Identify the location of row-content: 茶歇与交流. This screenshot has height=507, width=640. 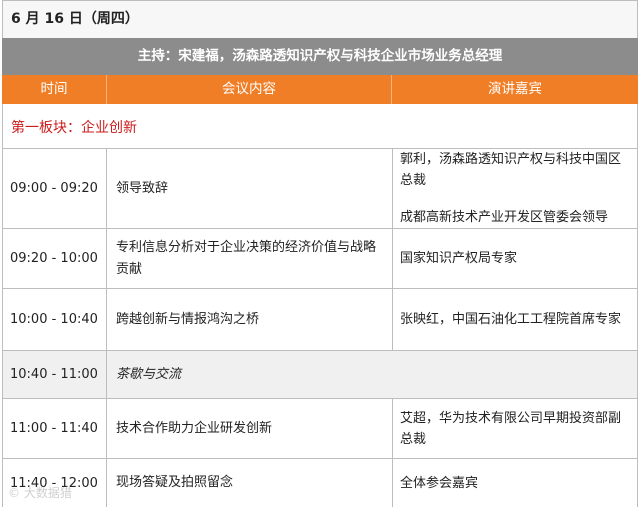
(149, 374).